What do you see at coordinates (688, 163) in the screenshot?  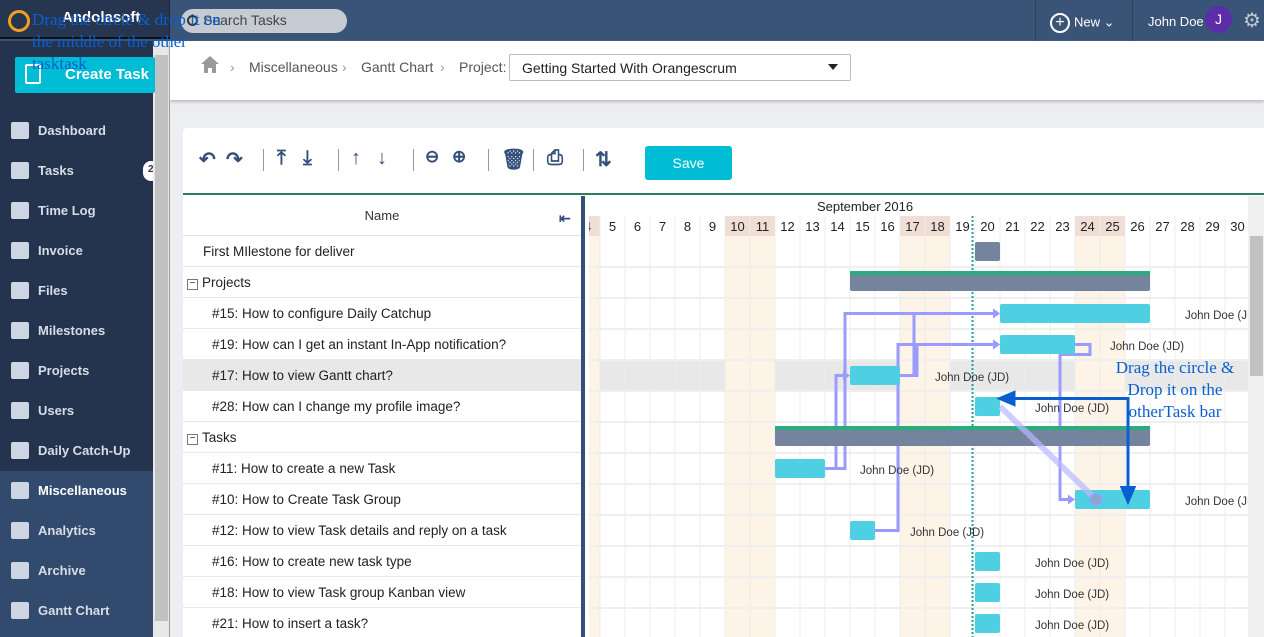 I see `save-button: Save` at bounding box center [688, 163].